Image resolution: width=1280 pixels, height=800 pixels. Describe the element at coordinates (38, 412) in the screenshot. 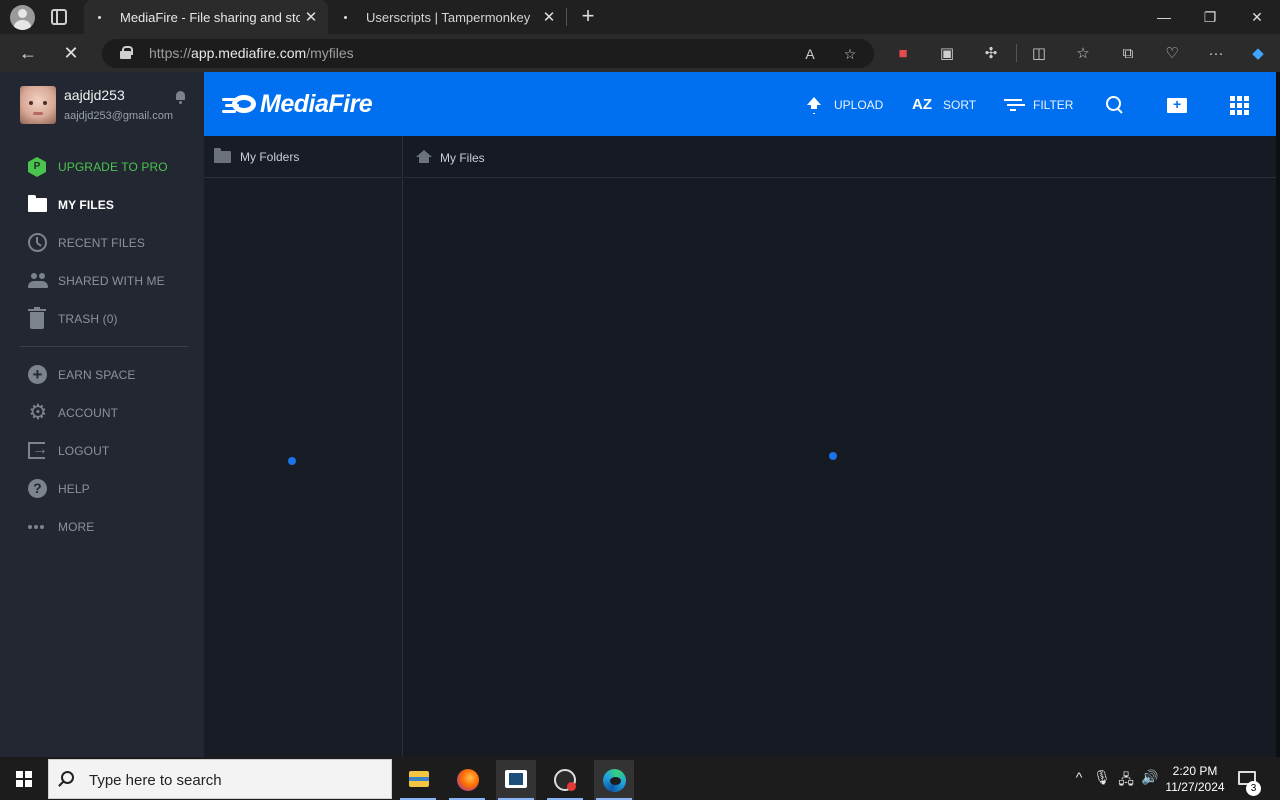

I see `gear-icon: ⚙` at that location.